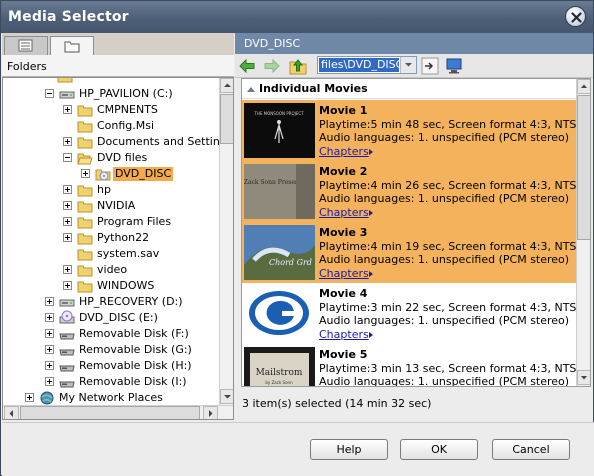  I want to click on list-view-icon, so click(25, 45).